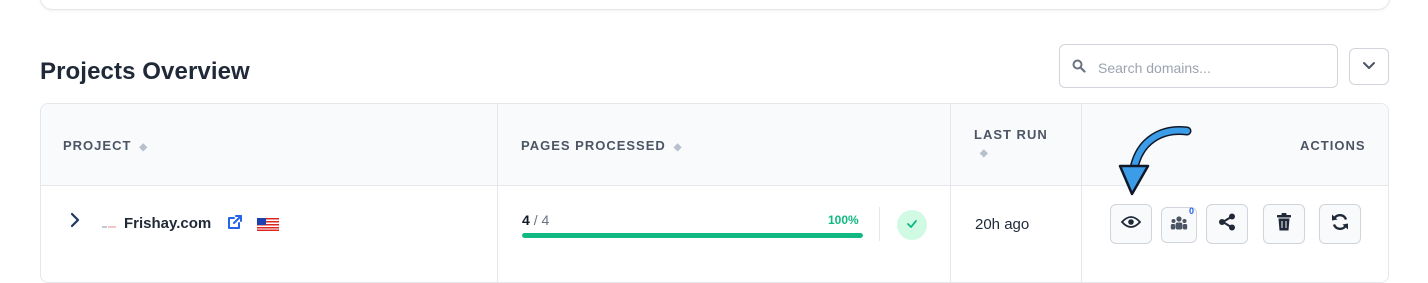 This screenshot has width=1428, height=283. Describe the element at coordinates (715, 5) in the screenshot. I see `top-card` at that location.